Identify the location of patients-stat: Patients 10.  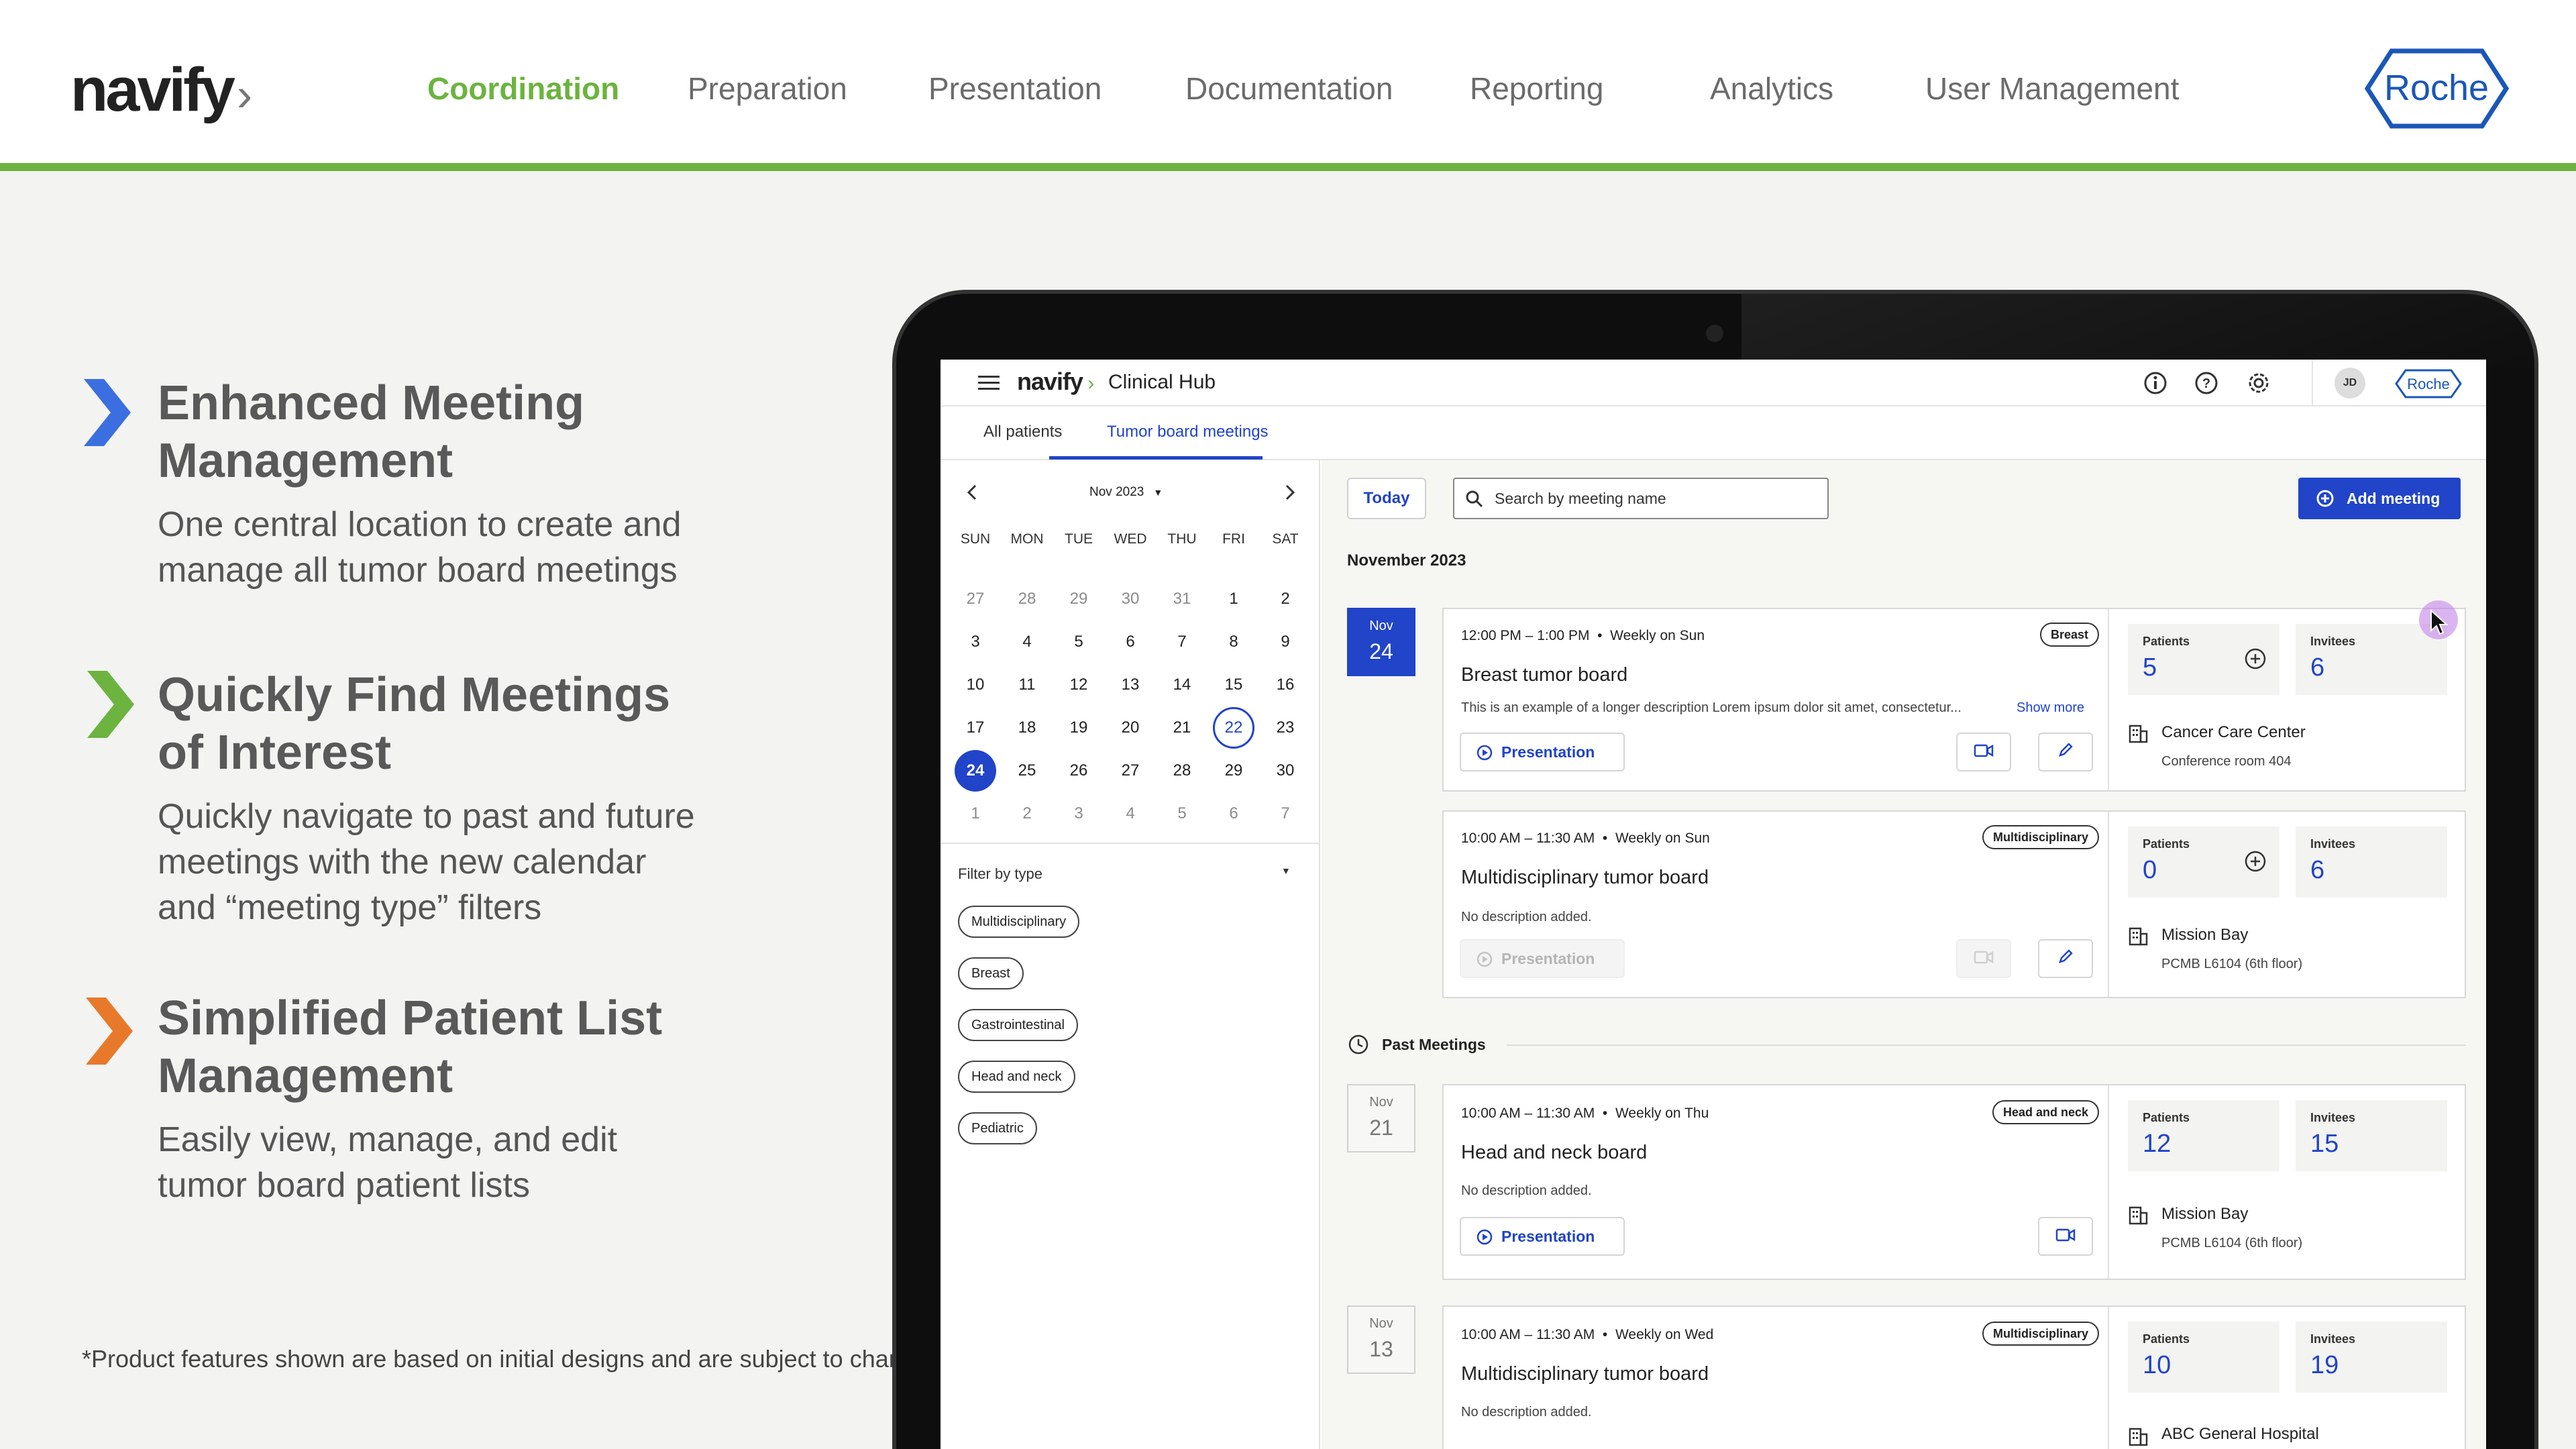
(2203, 1357).